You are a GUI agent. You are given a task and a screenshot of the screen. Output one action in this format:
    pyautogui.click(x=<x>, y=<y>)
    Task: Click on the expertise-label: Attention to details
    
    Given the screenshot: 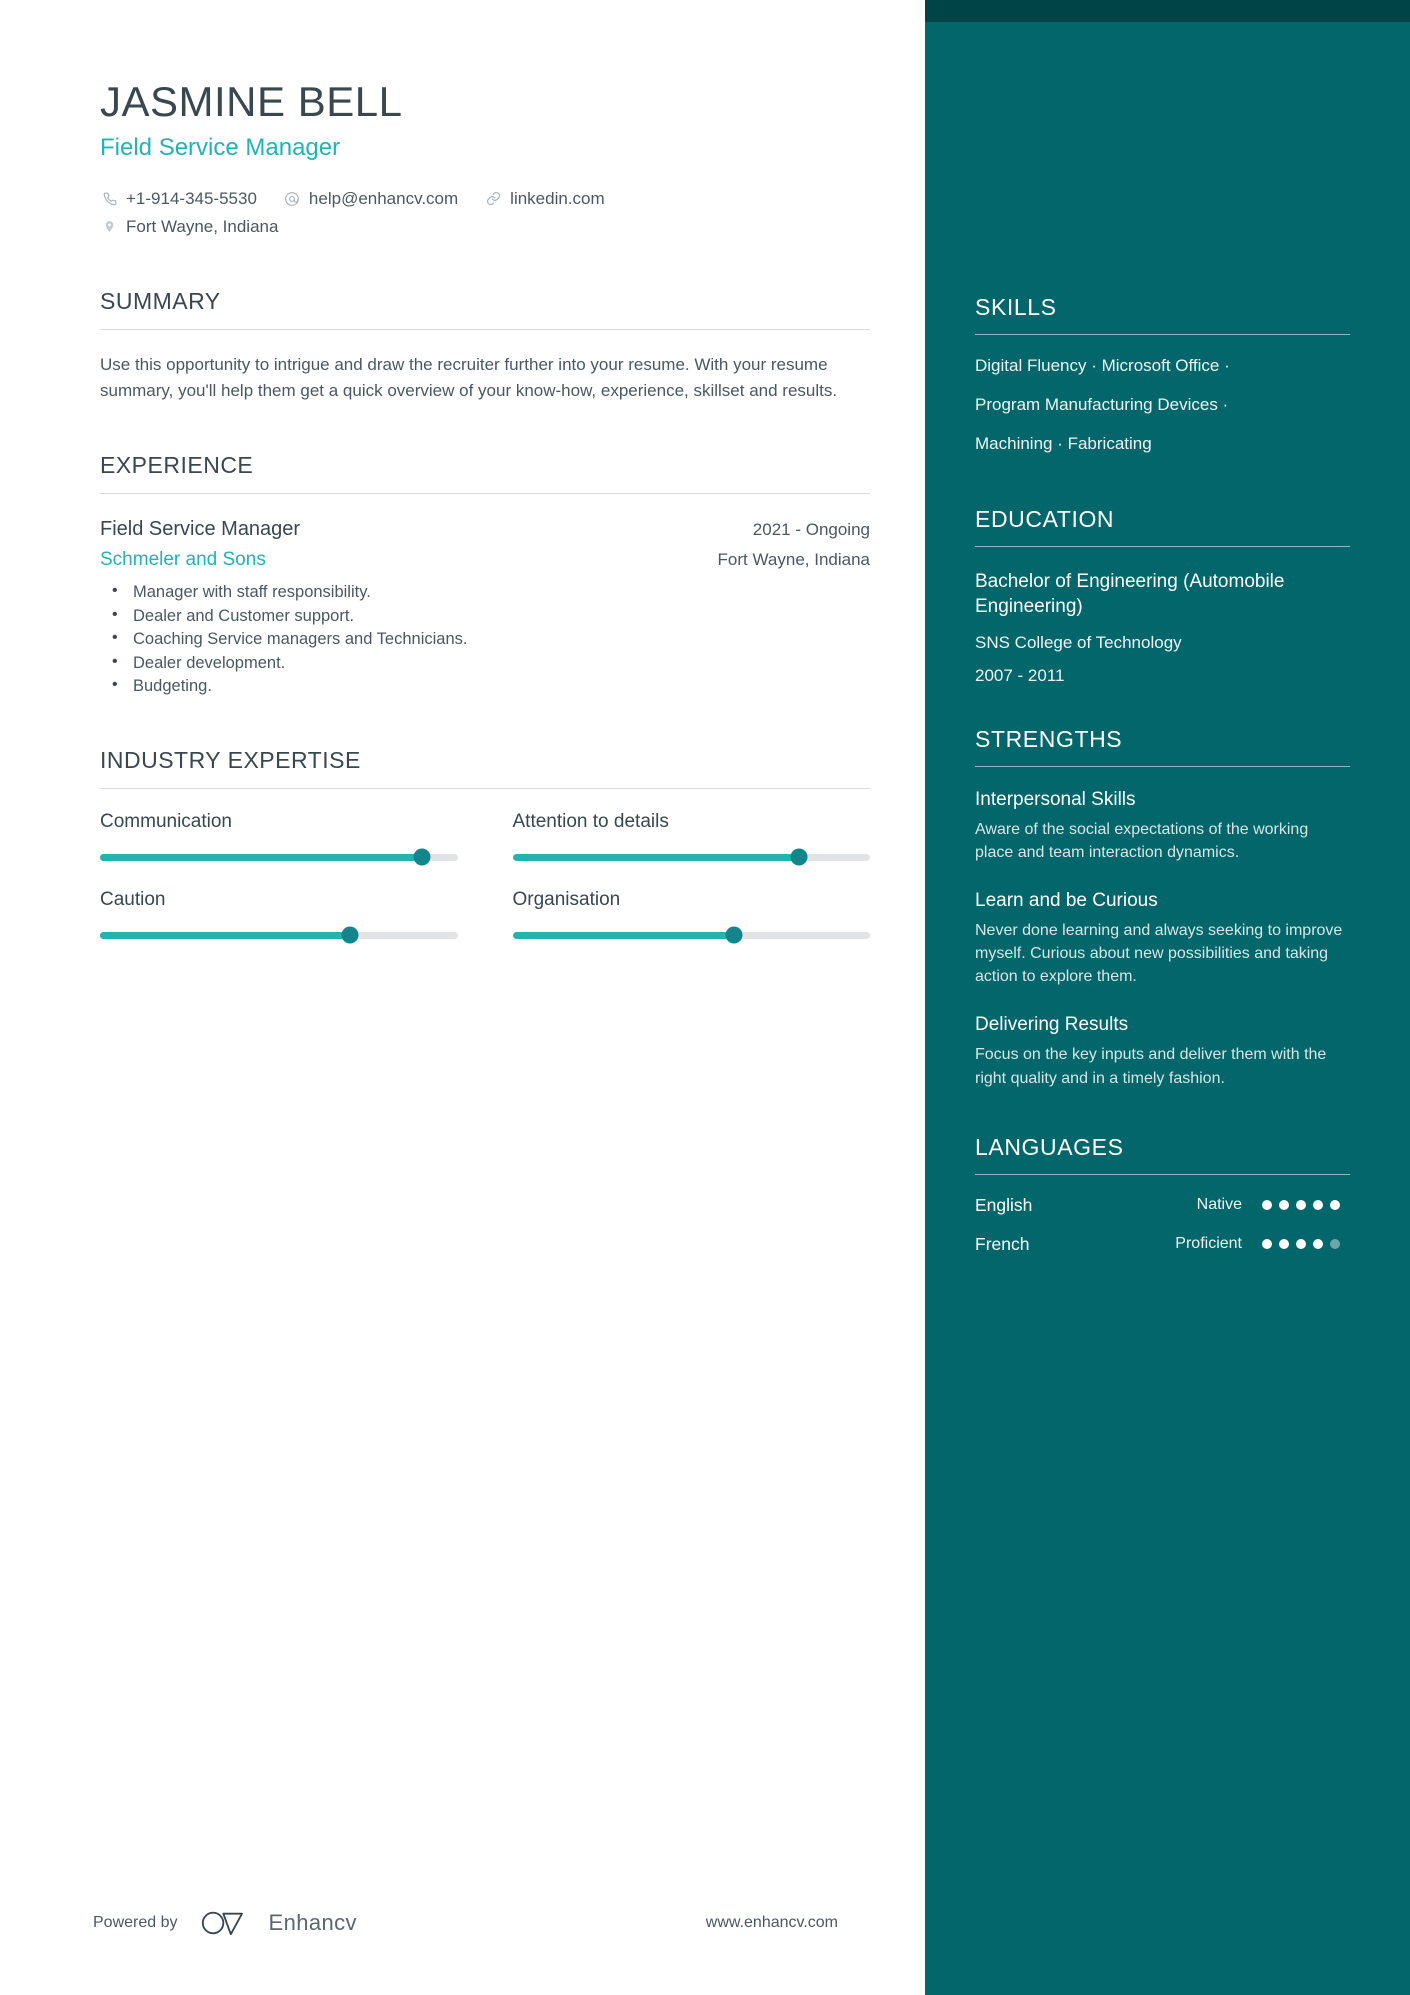 What is the action you would take?
    pyautogui.click(x=590, y=821)
    